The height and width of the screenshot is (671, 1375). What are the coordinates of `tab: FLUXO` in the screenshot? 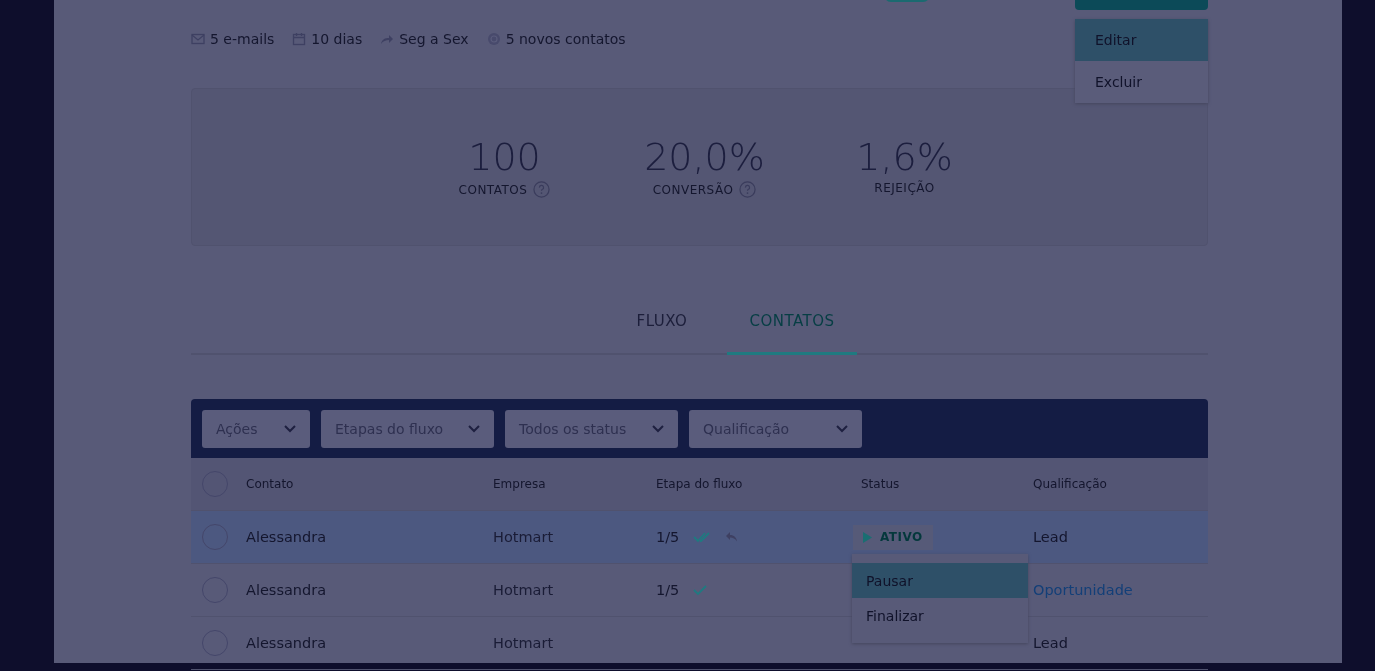 It's located at (662, 322).